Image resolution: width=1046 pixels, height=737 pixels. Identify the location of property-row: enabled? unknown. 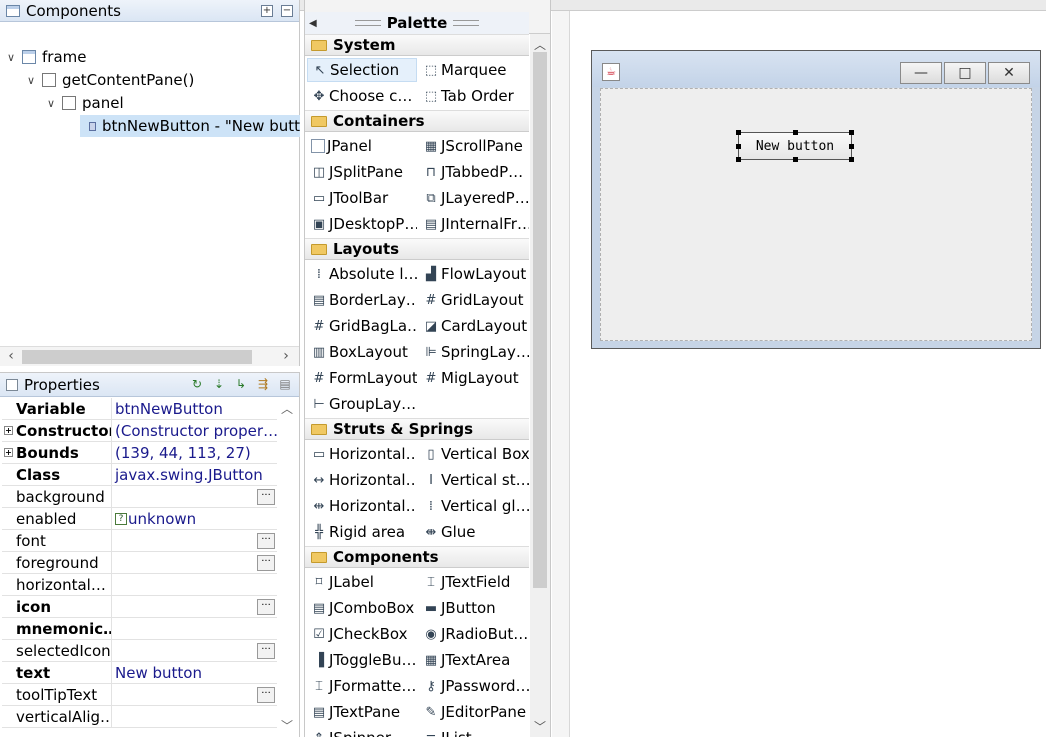
(139, 519).